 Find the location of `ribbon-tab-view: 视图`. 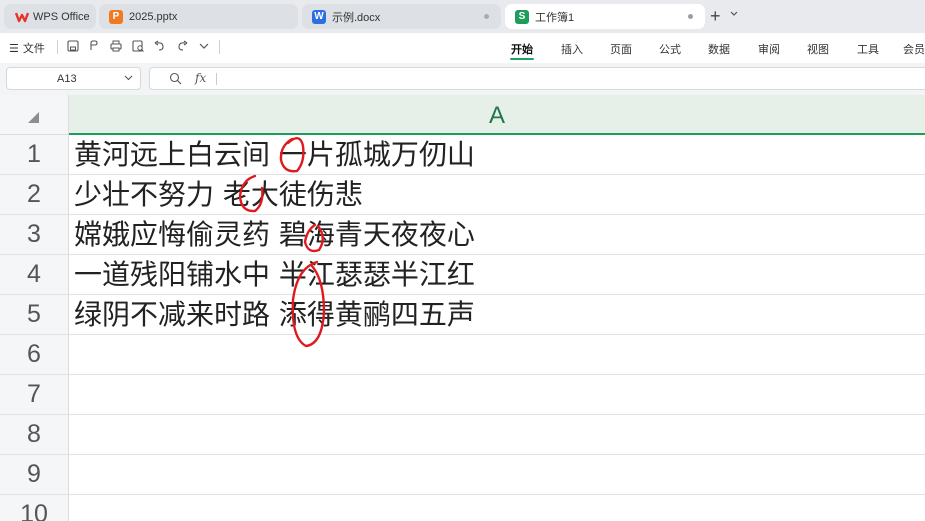

ribbon-tab-view: 视图 is located at coordinates (818, 49).